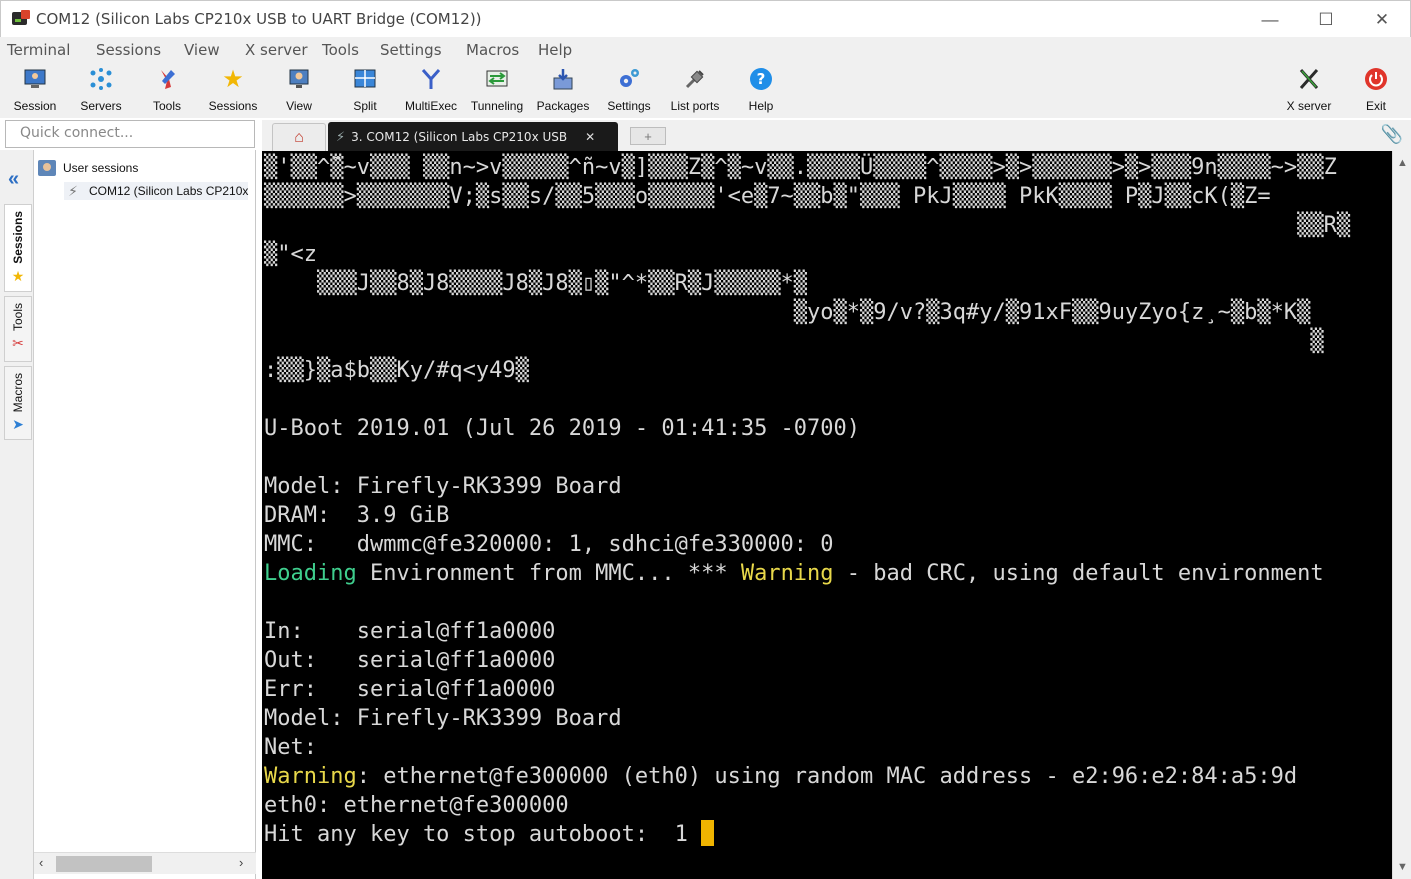 The image size is (1411, 879). I want to click on collapse-sidebar-icon: «, so click(13, 179).